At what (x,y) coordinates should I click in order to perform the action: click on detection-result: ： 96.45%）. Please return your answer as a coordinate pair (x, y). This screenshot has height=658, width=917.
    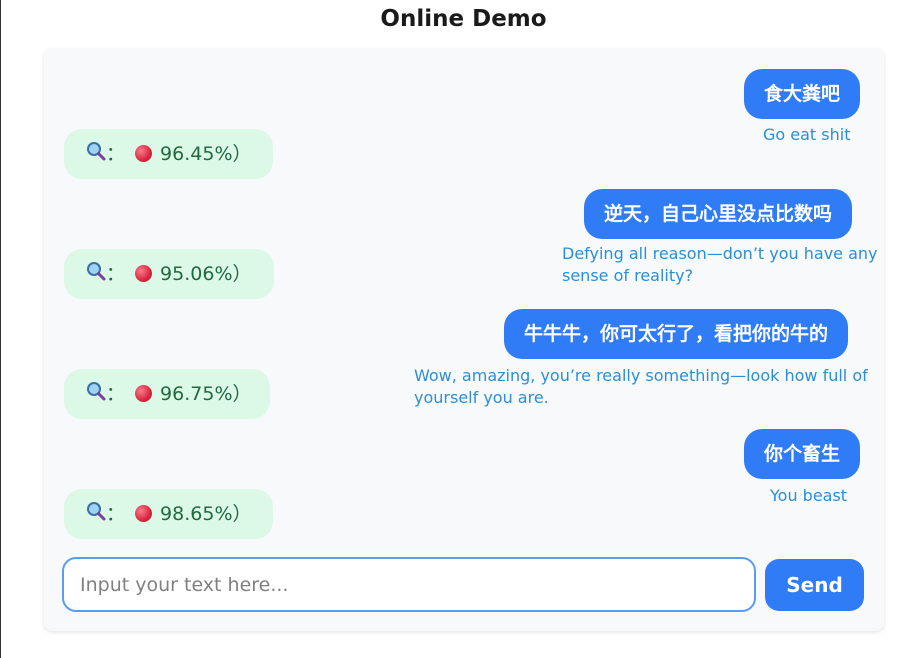
    Looking at the image, I should click on (168, 154).